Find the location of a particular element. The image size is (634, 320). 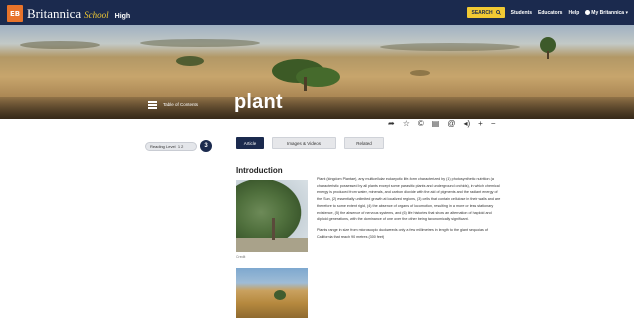

image-trunk is located at coordinates (273, 229).